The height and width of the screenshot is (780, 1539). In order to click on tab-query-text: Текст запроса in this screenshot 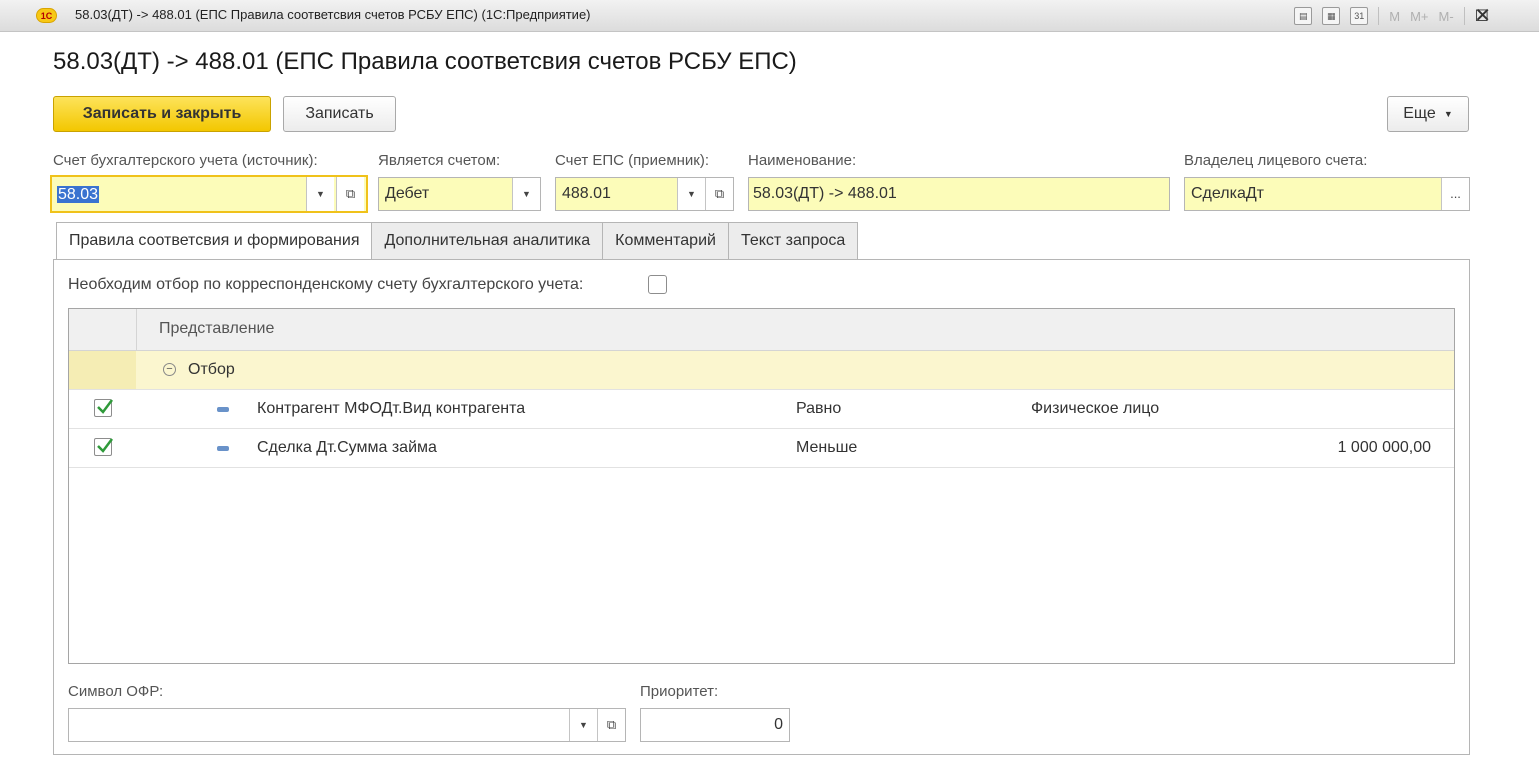, I will do `click(793, 241)`.